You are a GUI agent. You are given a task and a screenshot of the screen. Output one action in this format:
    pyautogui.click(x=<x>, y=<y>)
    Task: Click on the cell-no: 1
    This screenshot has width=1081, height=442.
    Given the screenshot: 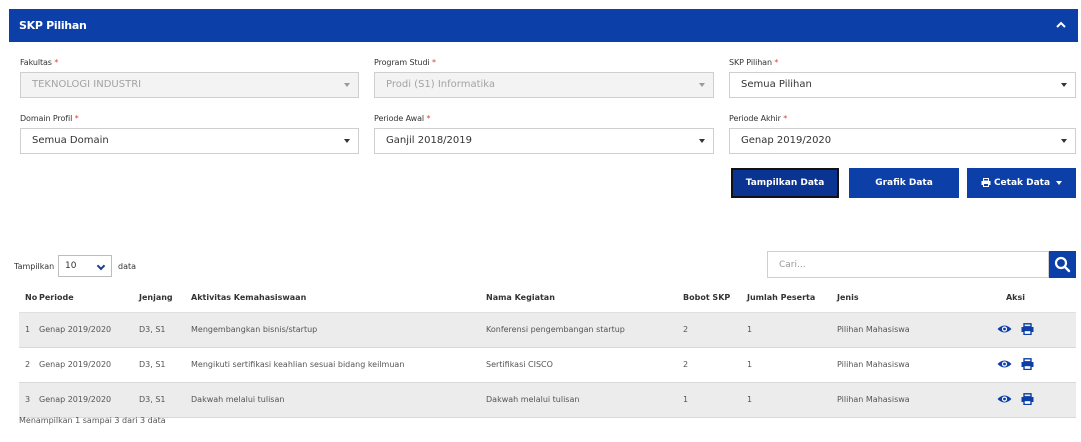 What is the action you would take?
    pyautogui.click(x=29, y=329)
    